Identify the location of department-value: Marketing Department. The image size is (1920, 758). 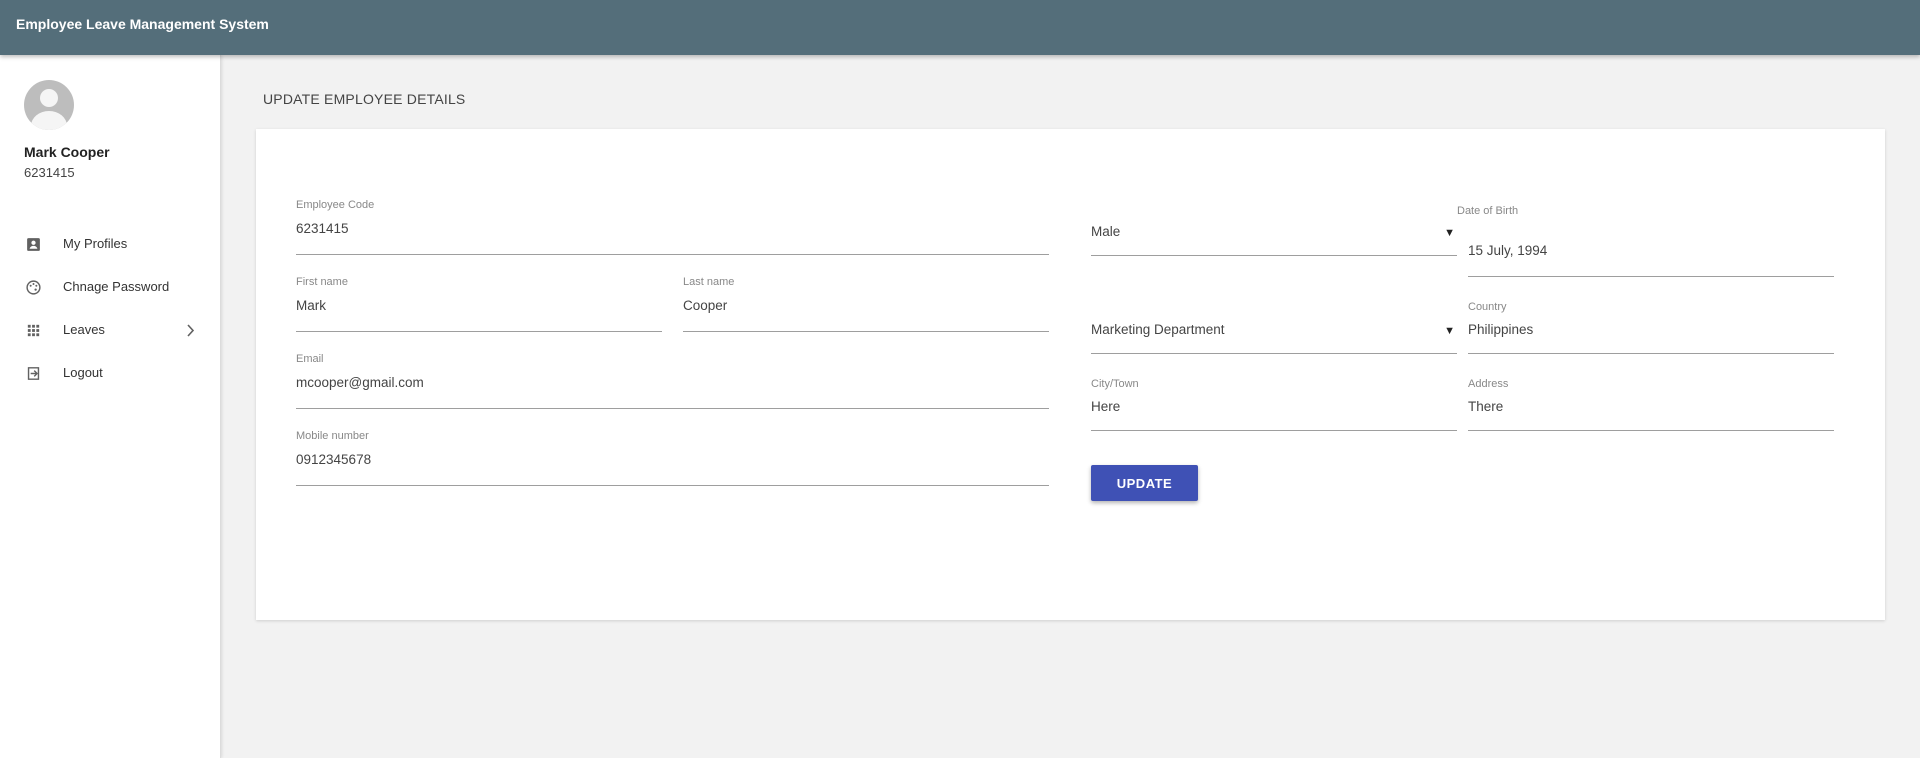
(1158, 329).